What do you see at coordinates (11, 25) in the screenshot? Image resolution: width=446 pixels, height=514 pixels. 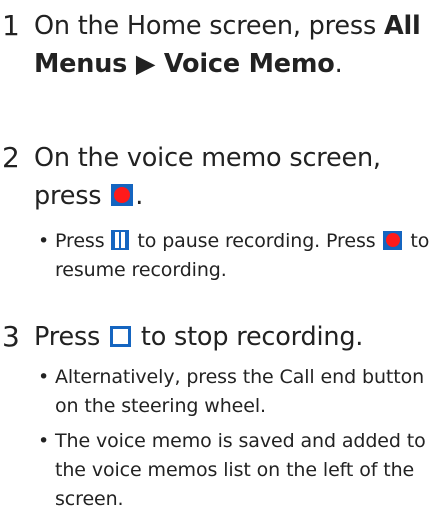 I see `step-number: 1` at bounding box center [11, 25].